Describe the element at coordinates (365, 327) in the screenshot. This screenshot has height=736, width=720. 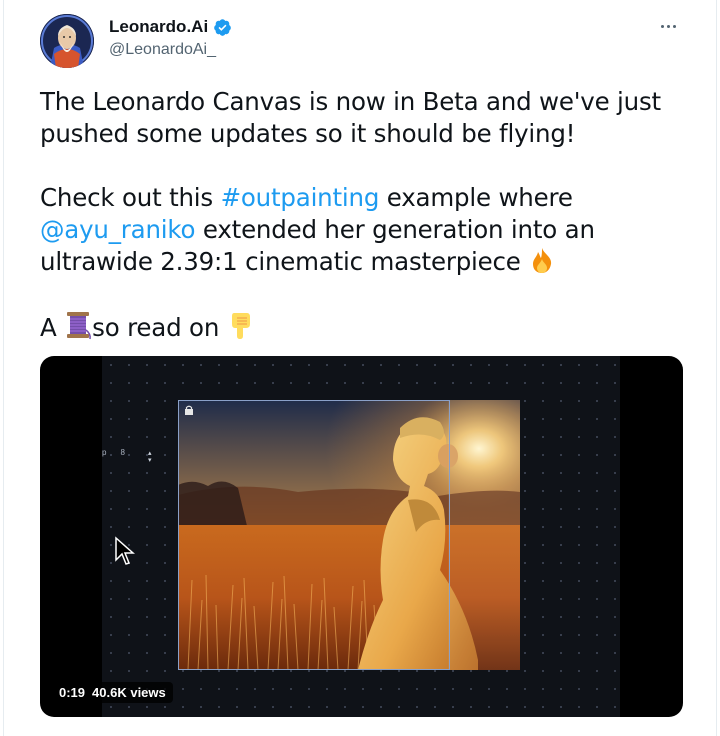
I see `tweet-paragraph-3: A so read on` at that location.